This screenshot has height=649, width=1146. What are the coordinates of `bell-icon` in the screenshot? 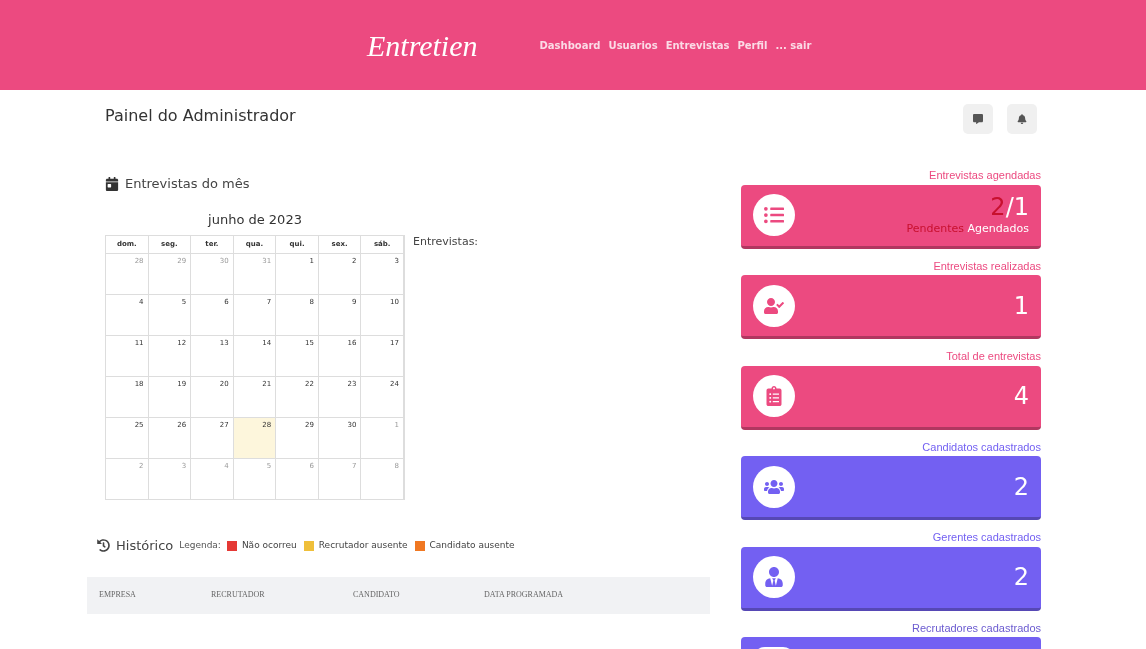 It's located at (1022, 119).